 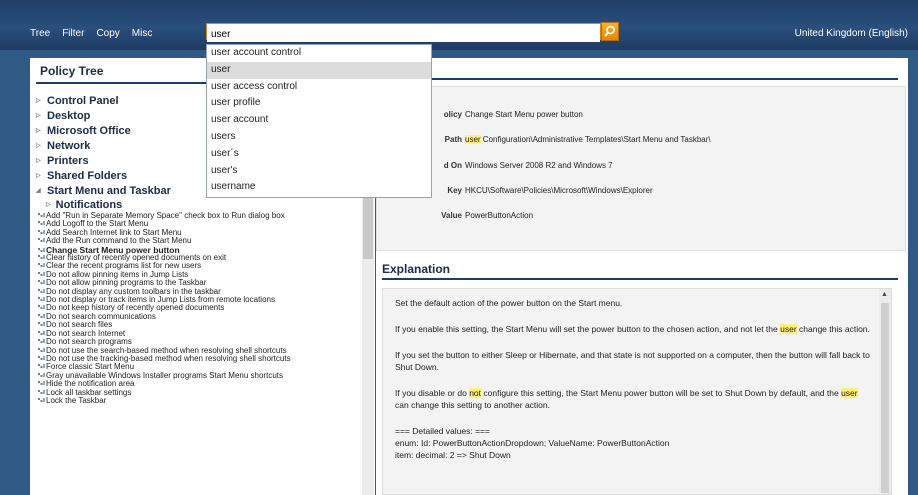 I want to click on tree-node-label: Microsoft Office, so click(x=89, y=131).